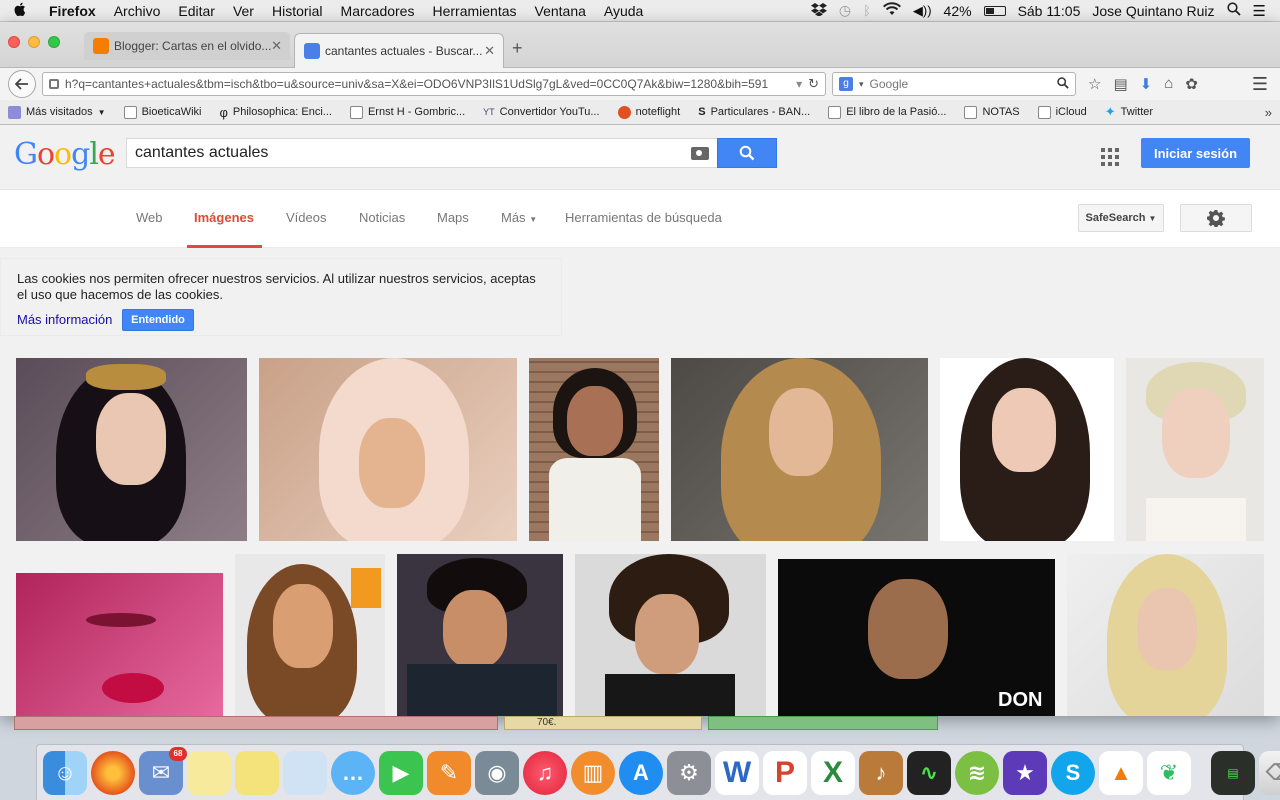 Image resolution: width=1280 pixels, height=800 pixels. I want to click on menu-archivo: Archivo, so click(137, 11).